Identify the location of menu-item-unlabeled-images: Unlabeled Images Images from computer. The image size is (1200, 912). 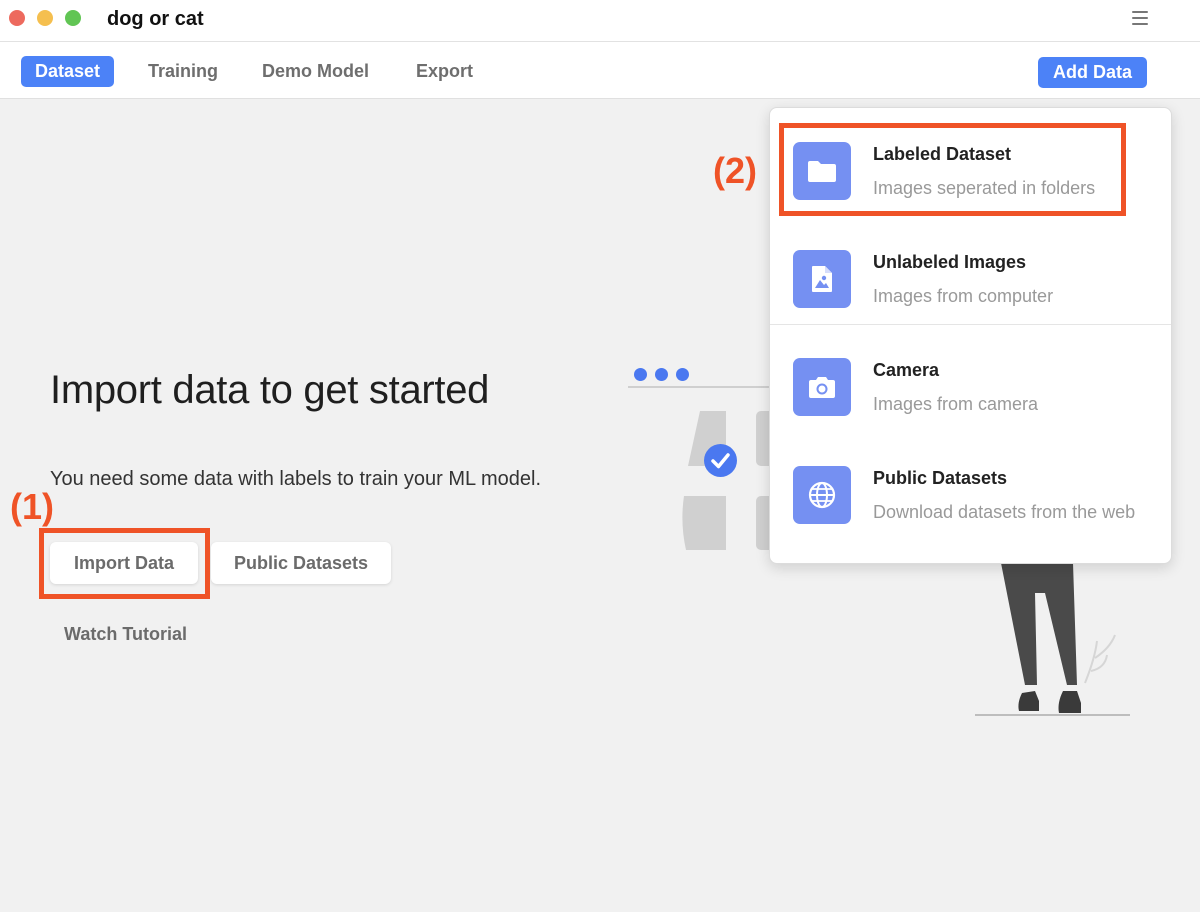
(970, 270).